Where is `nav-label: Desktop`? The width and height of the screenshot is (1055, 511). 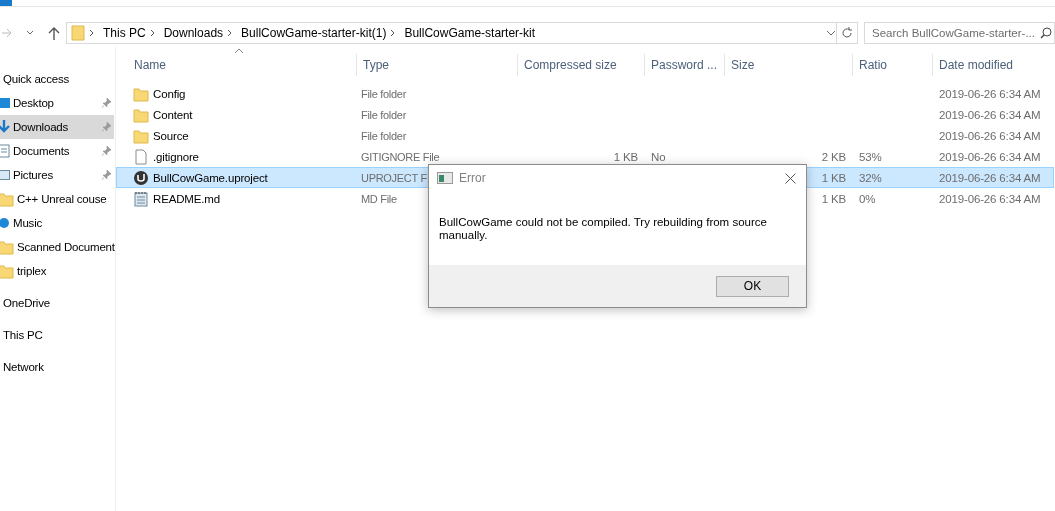
nav-label: Desktop is located at coordinates (33, 103).